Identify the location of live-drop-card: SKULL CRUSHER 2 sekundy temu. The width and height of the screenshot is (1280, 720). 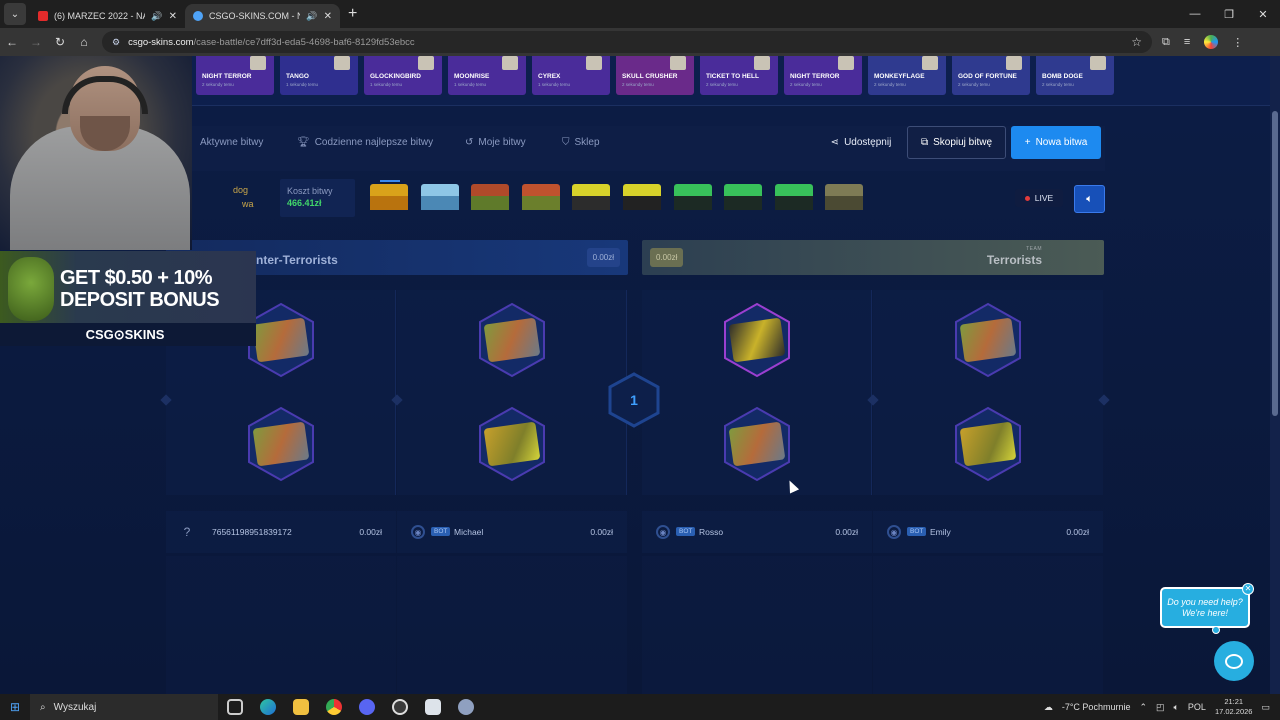
(655, 75).